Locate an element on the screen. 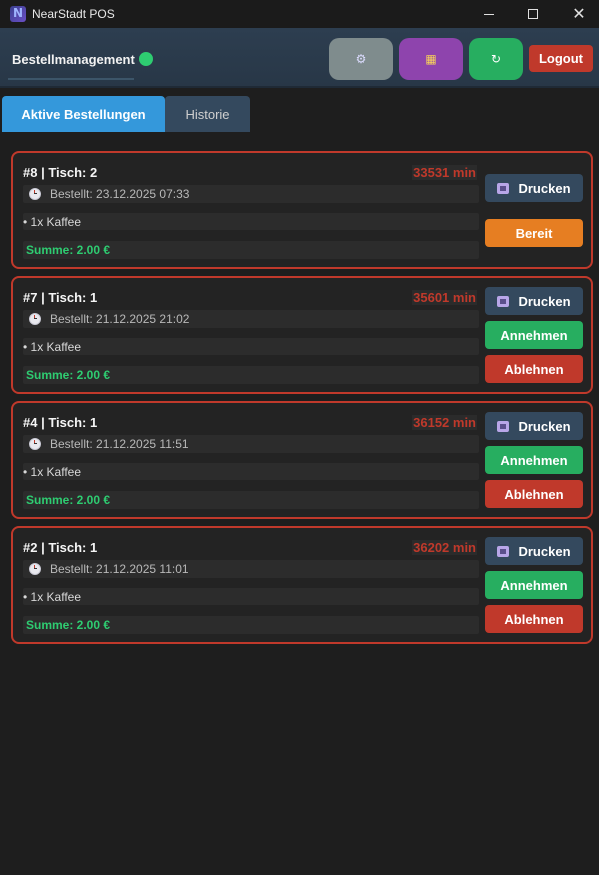 This screenshot has width=599, height=875. refresh-button: ↻ is located at coordinates (496, 59).